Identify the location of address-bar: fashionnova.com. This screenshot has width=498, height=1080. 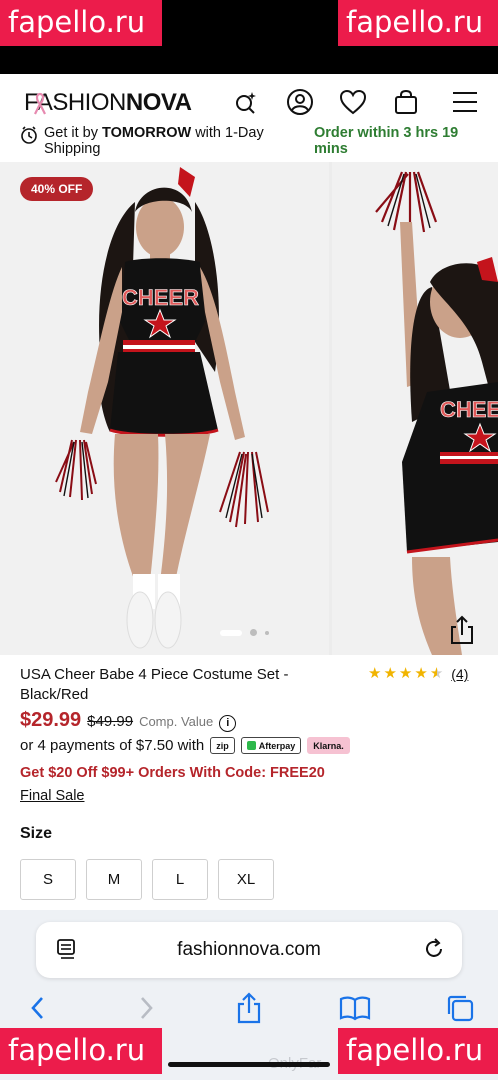
(249, 950).